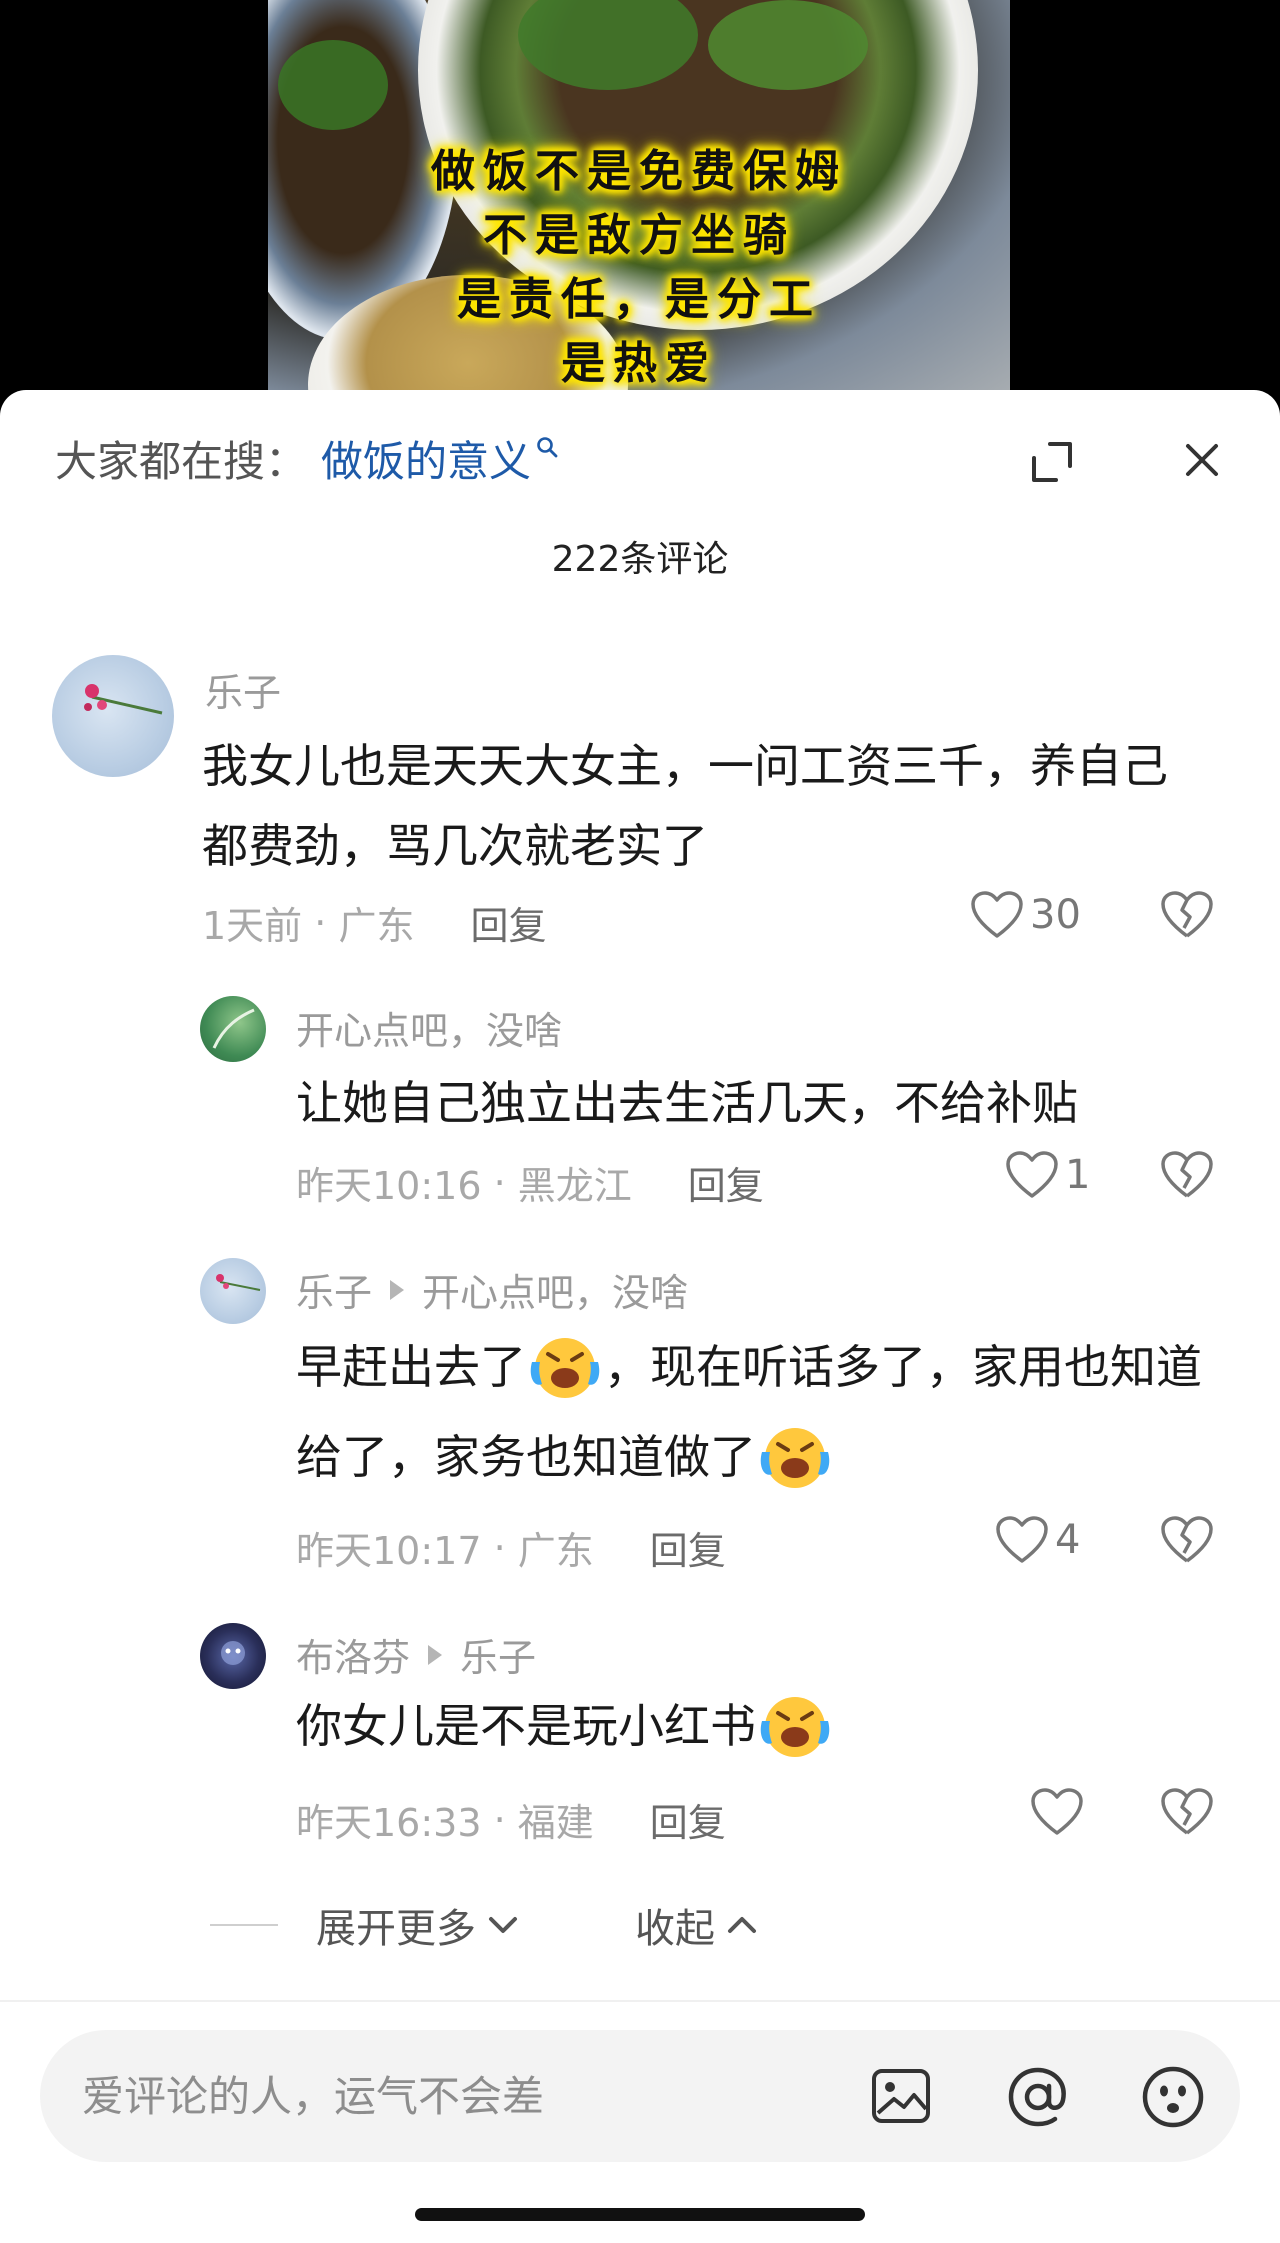  I want to click on expand-icon, so click(1052, 462).